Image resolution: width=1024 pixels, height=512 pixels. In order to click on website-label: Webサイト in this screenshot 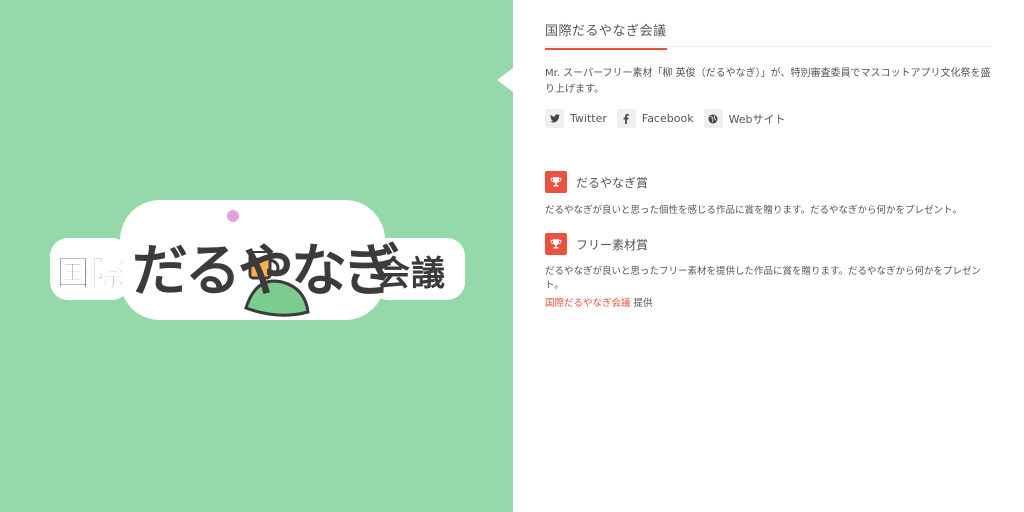, I will do `click(757, 119)`.